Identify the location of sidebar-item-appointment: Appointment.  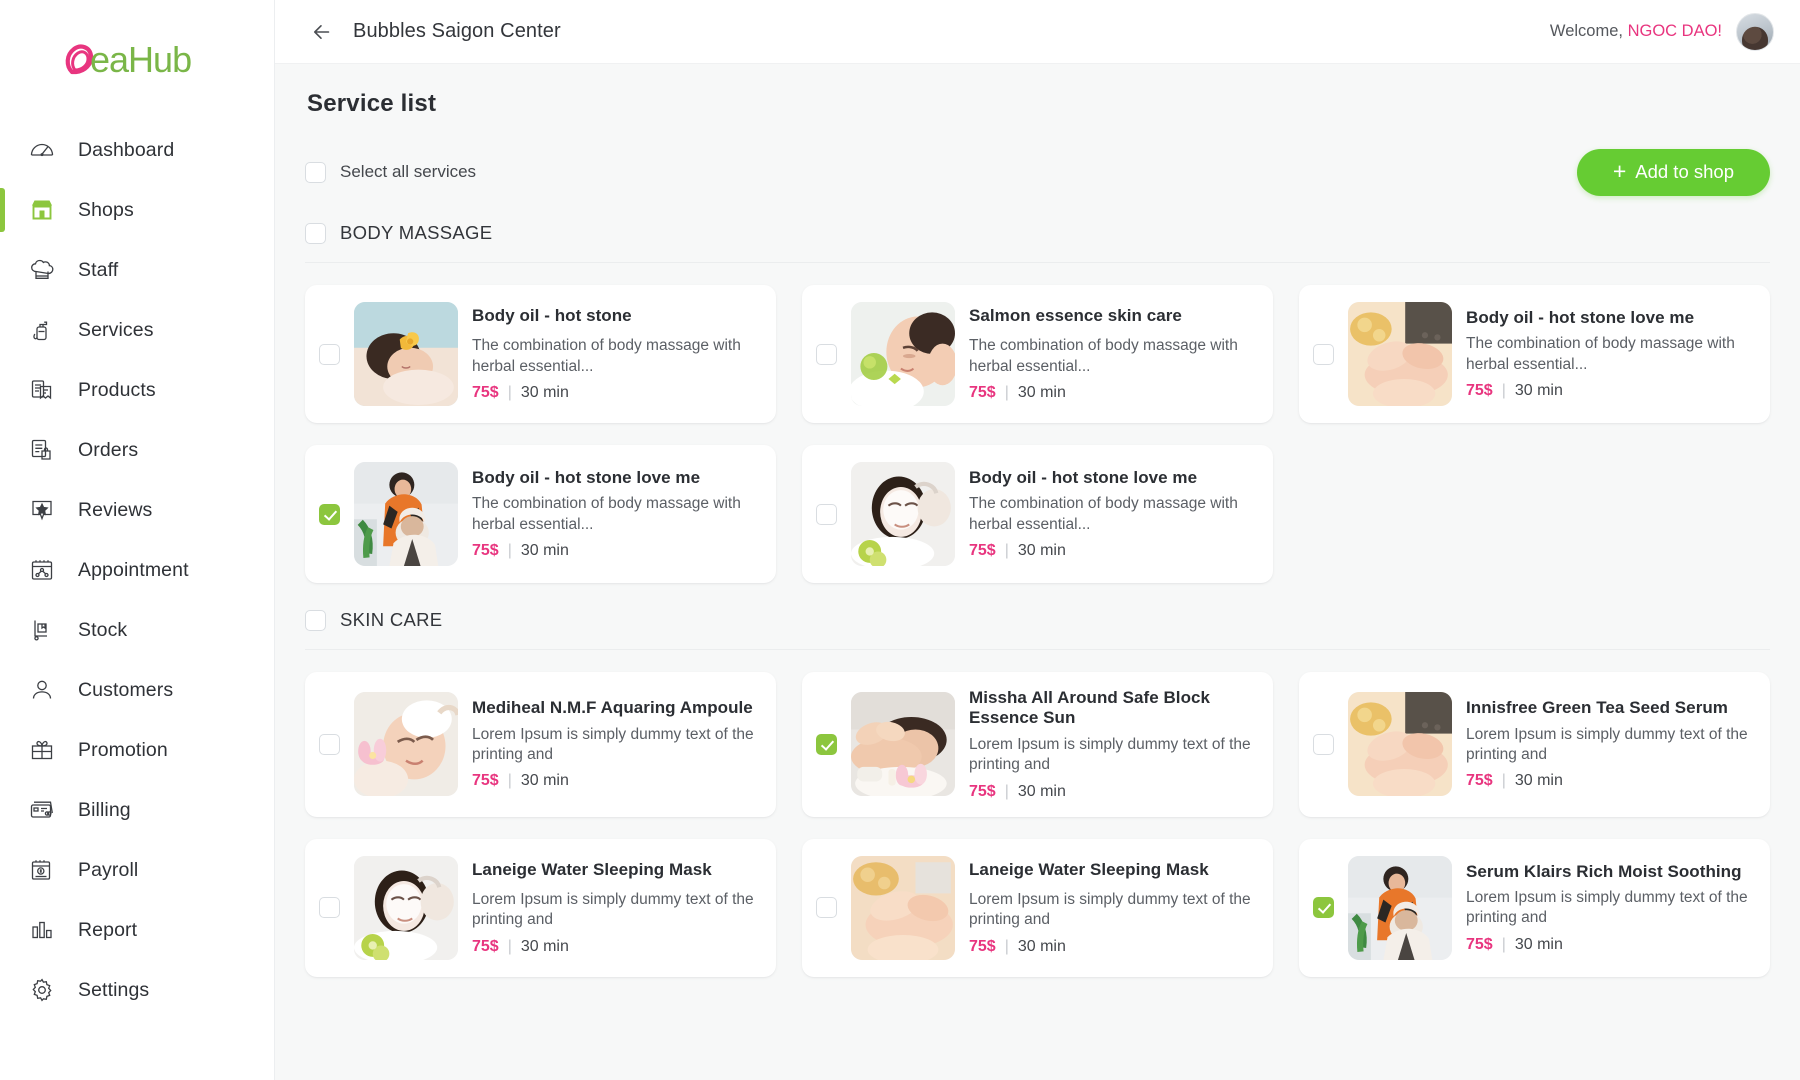
(137, 570).